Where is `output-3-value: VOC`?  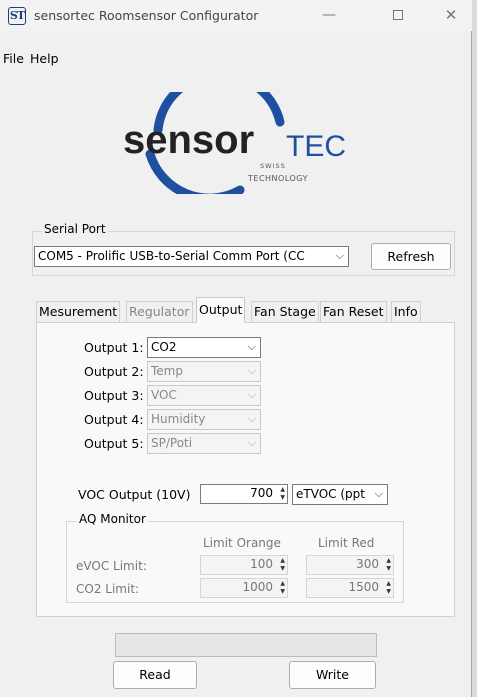 output-3-value: VOC is located at coordinates (164, 395).